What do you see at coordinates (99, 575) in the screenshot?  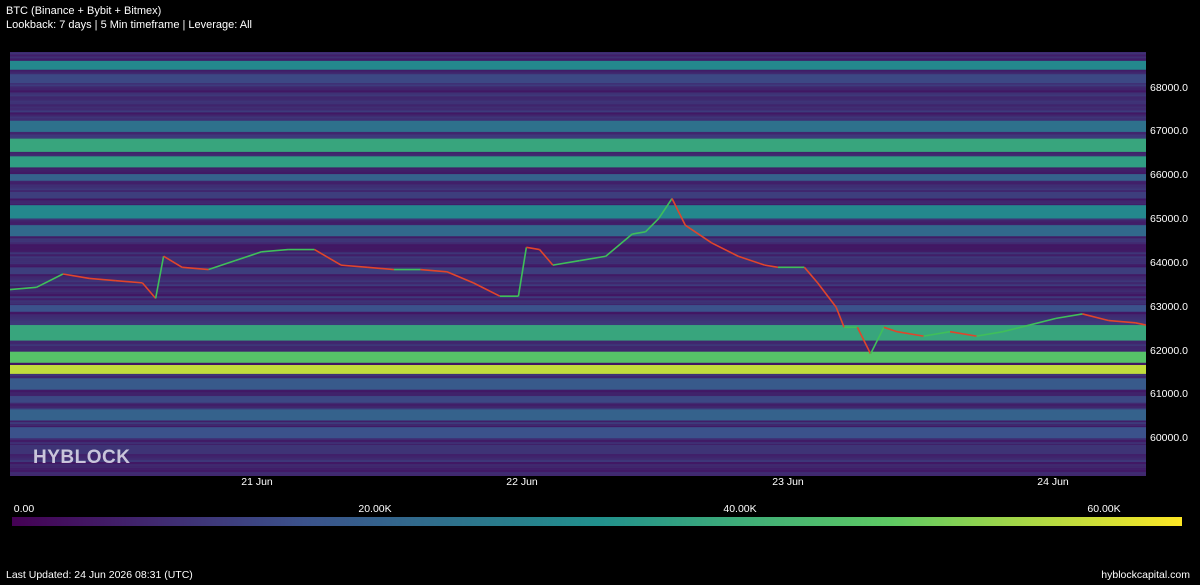 I see `last-updated-text: Last Updated: 24 Jun 2026 08:31 (UTC)` at bounding box center [99, 575].